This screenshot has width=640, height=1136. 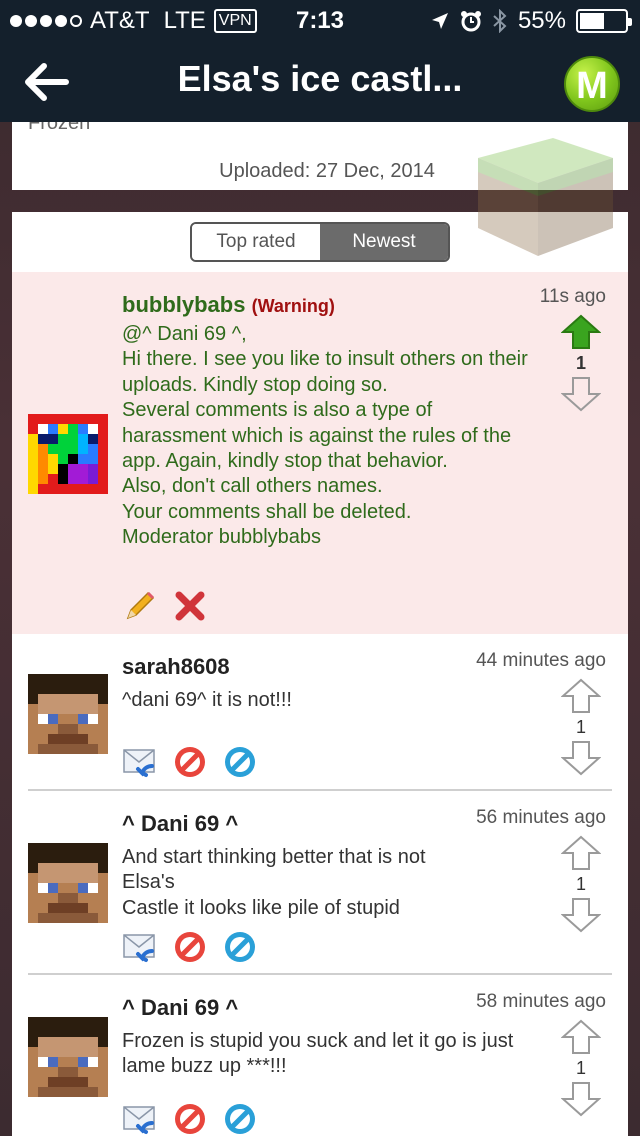 I want to click on upload-info-card: Frozen Uploaded: 27 Dec, 2014, so click(x=320, y=156).